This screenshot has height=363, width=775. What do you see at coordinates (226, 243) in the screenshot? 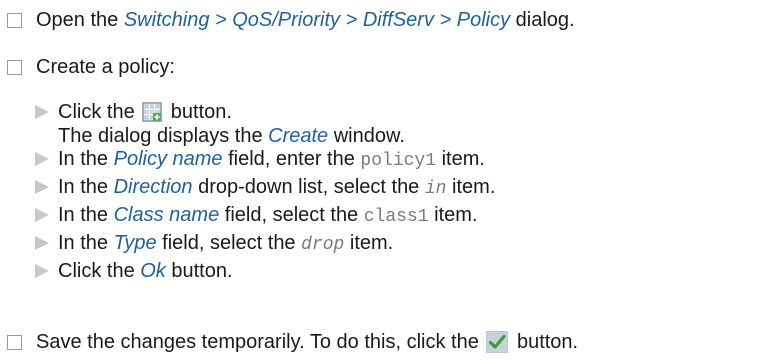
I see `substep-5-text: In the Type field, select the drop item.` at bounding box center [226, 243].